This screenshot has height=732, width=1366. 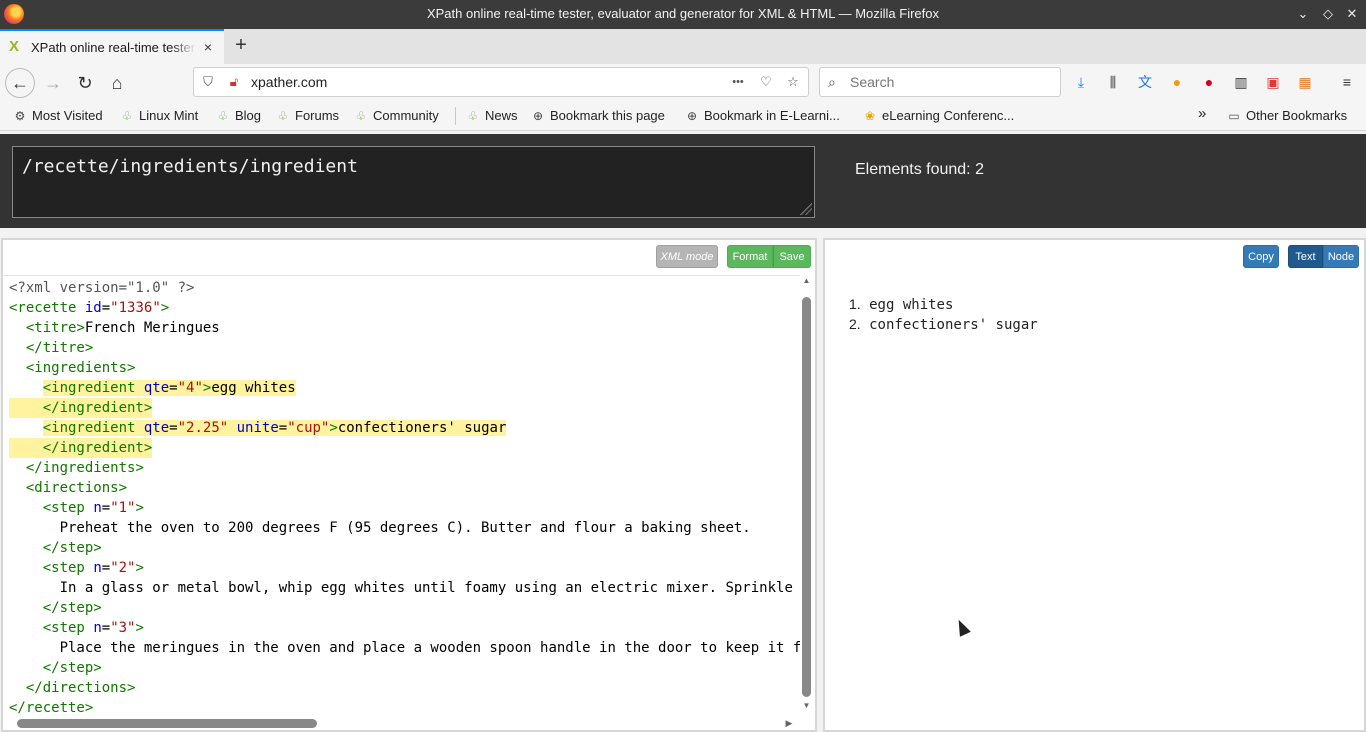 I want to click on tracking-shield-icon: ⛉, so click(x=208, y=82).